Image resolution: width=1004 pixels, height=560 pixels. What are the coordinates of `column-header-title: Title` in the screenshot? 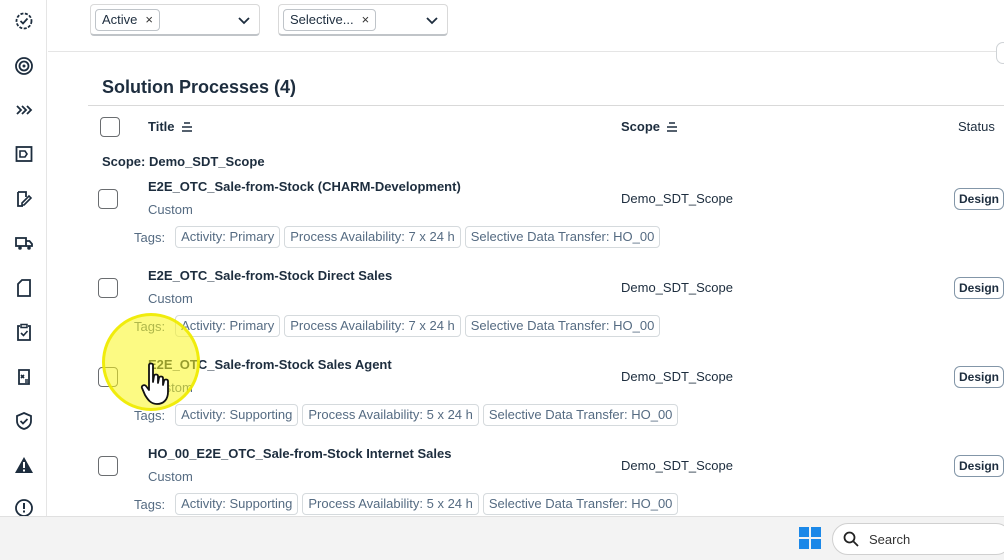 It's located at (170, 126).